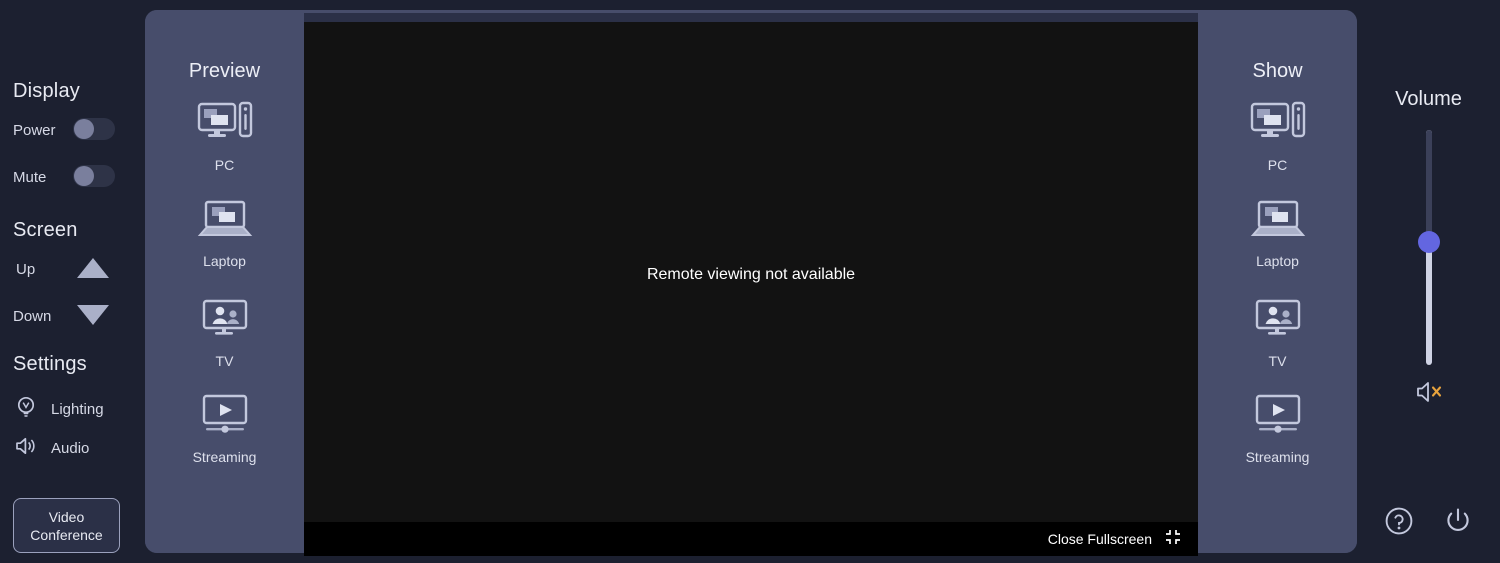  What do you see at coordinates (1428, 281) in the screenshot?
I see `volume-panel: Volume` at bounding box center [1428, 281].